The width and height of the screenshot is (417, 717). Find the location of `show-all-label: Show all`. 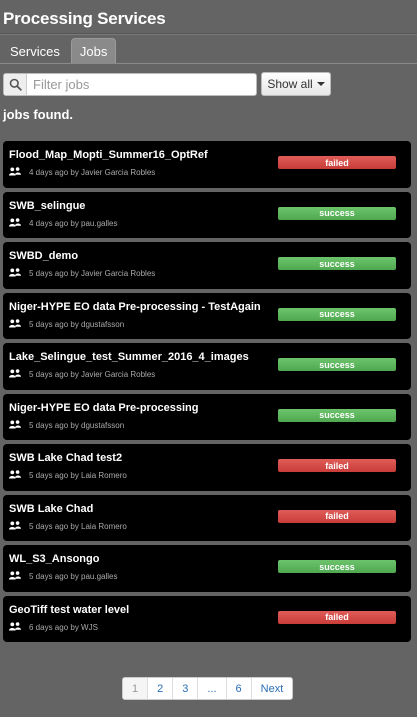

show-all-label: Show all is located at coordinates (290, 84).